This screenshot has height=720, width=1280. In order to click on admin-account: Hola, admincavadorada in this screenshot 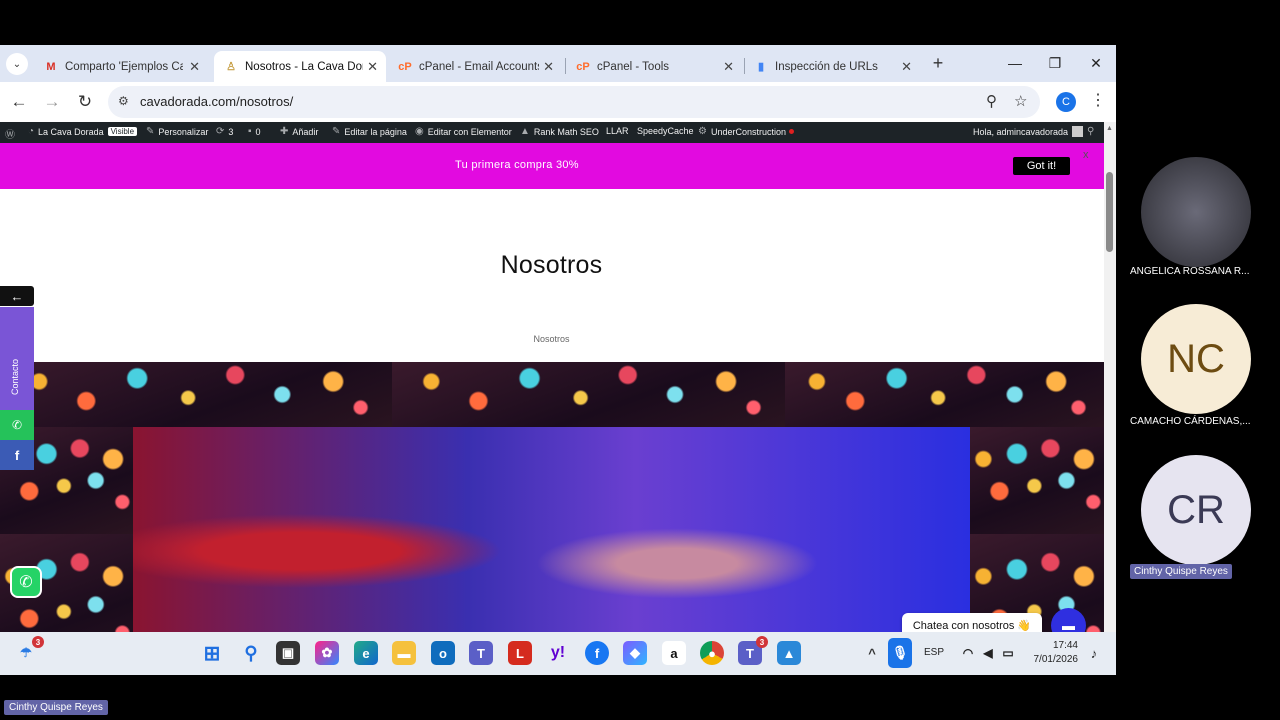, I will do `click(1028, 131)`.